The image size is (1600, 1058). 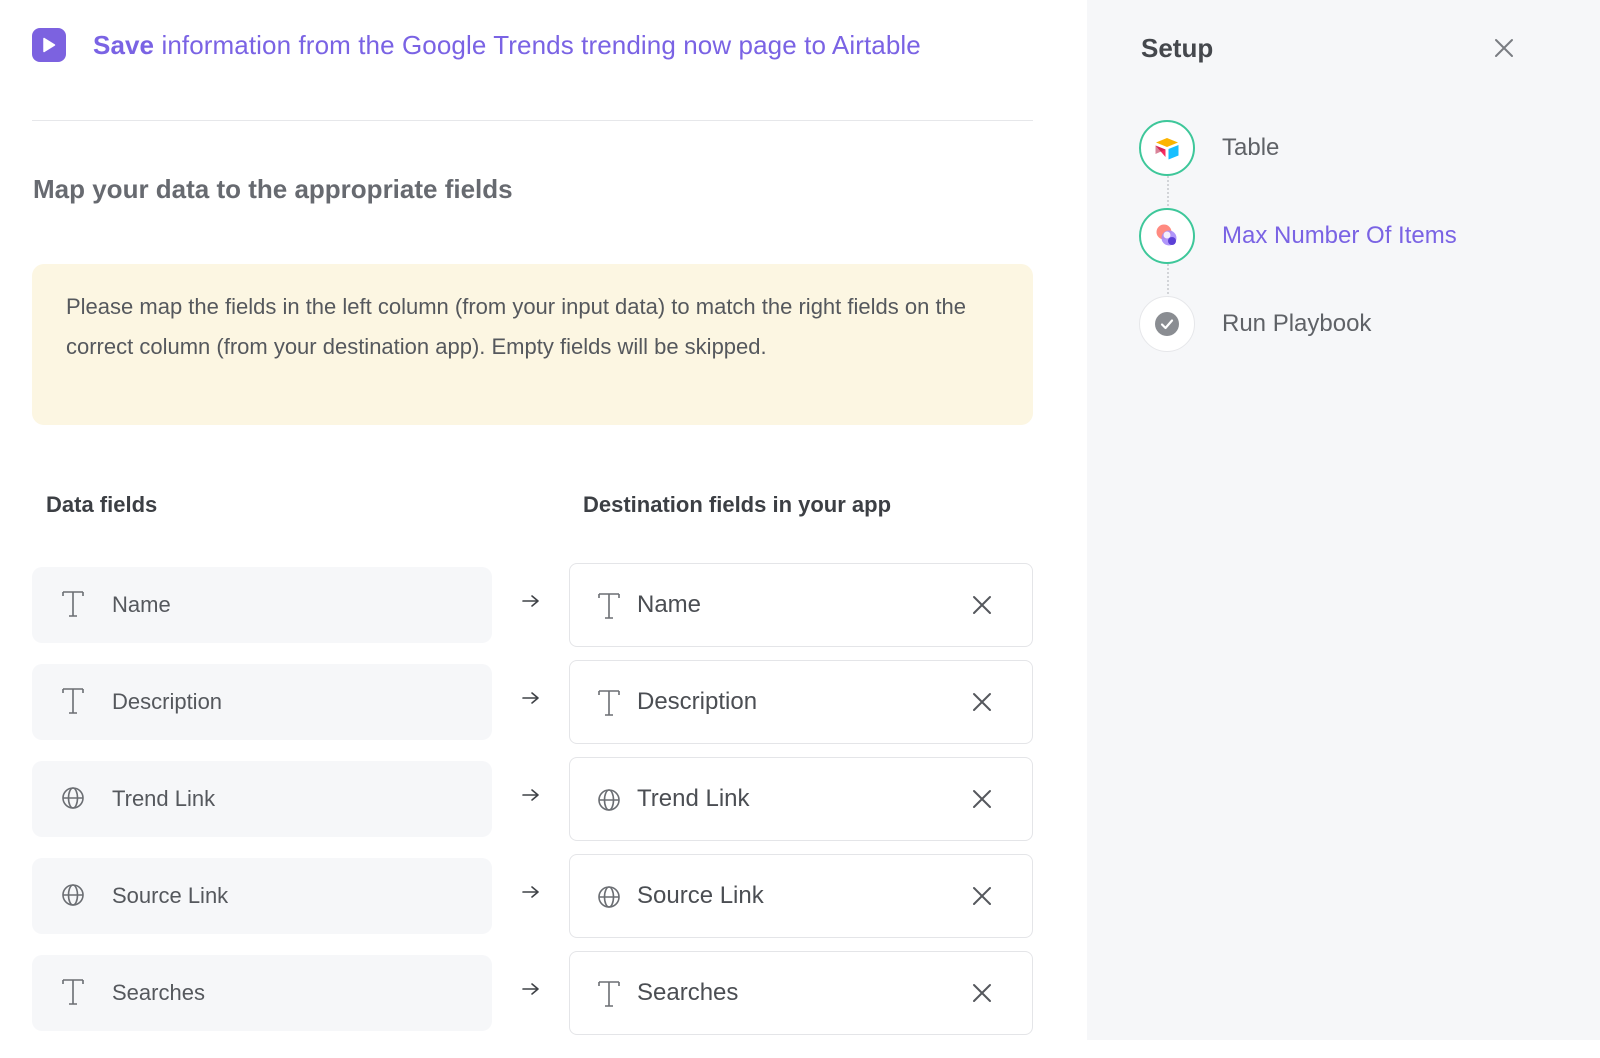 I want to click on source-field-label: Description, so click(x=167, y=701).